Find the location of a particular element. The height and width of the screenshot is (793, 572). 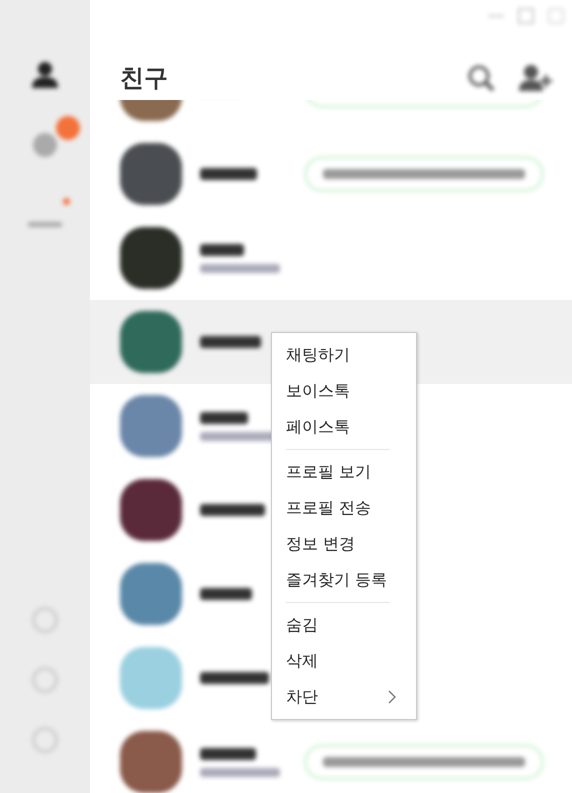

page-title: 친구 is located at coordinates (144, 78).